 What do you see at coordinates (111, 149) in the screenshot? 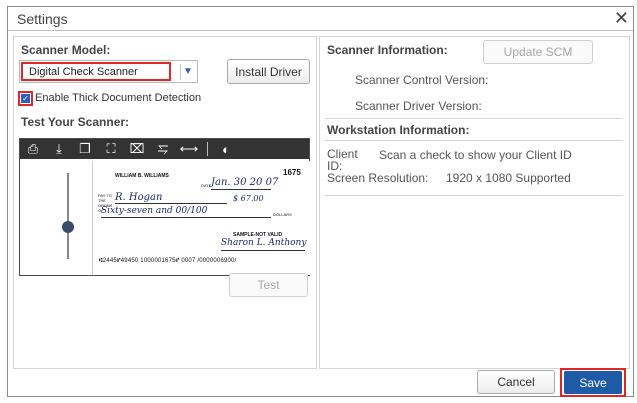
I see `fit-page-icon: ⛶` at bounding box center [111, 149].